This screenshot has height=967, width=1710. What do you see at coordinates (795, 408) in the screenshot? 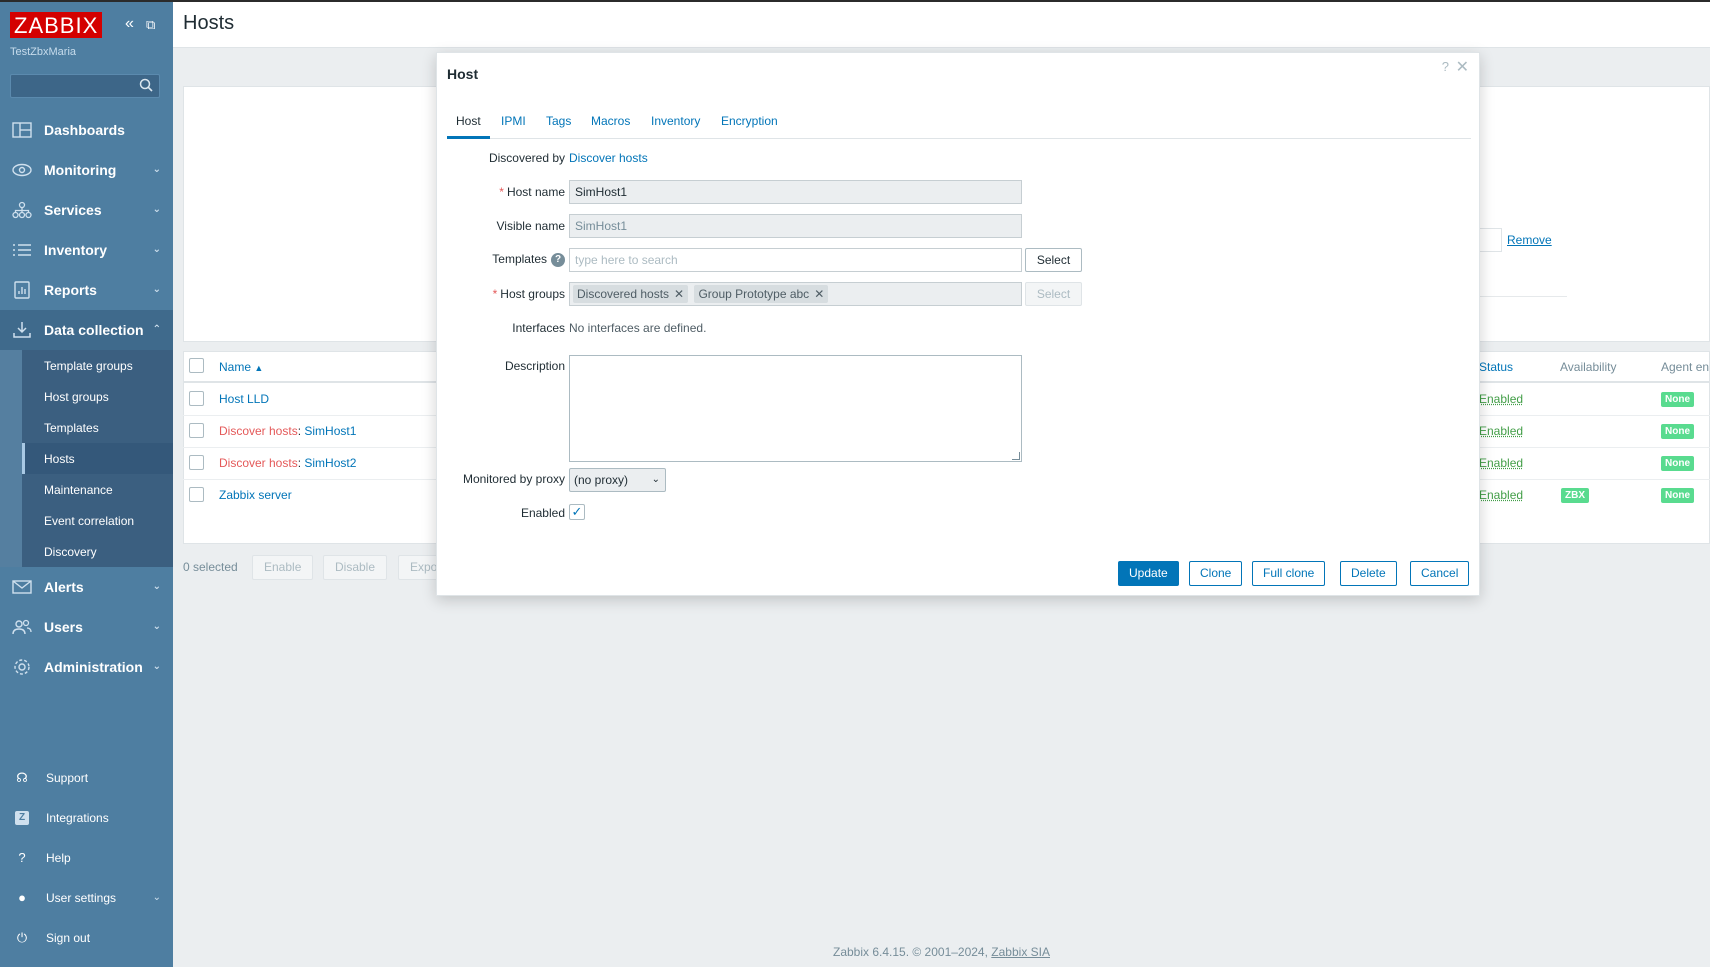
I see `description-textarea` at bounding box center [795, 408].